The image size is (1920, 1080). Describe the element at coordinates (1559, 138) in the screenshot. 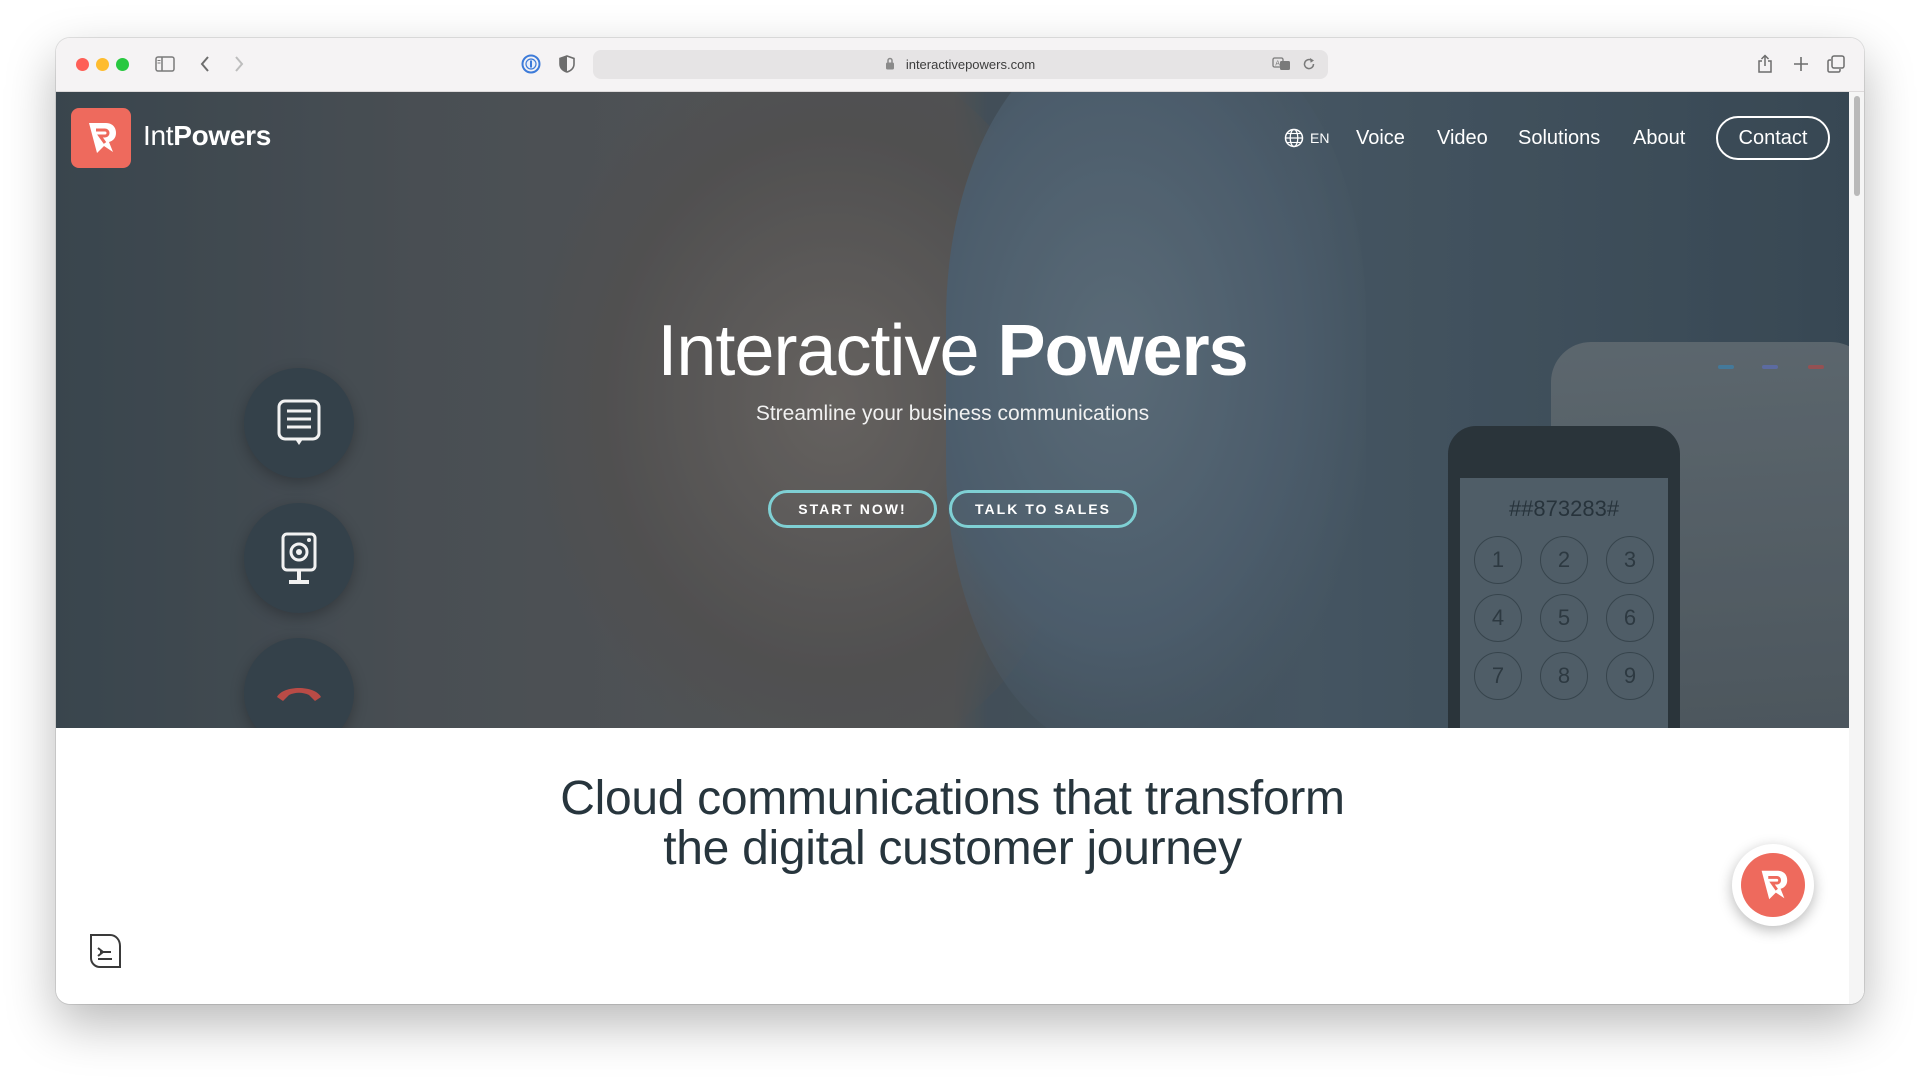

I see `nav-solutions: Solutions` at that location.